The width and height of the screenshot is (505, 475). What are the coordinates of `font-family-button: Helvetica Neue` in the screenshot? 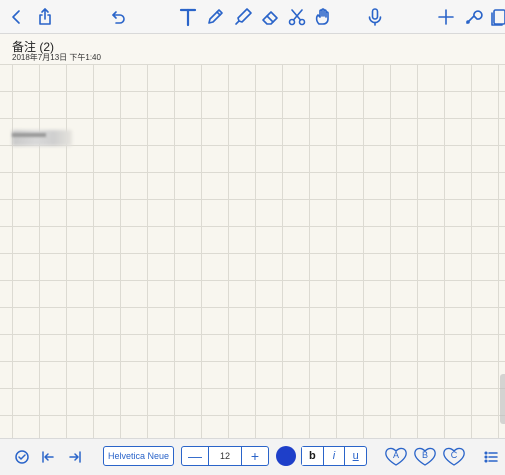 It's located at (138, 456).